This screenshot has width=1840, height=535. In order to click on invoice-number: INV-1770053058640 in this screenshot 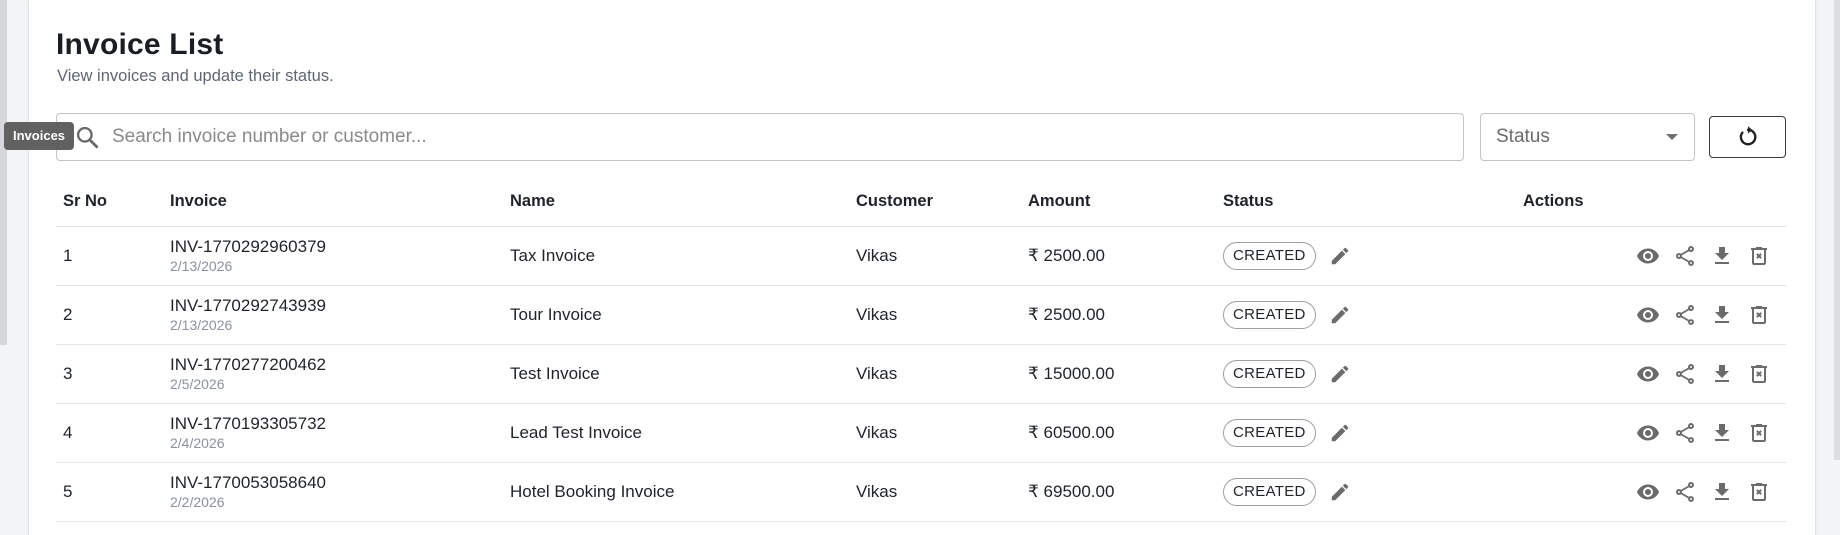, I will do `click(248, 482)`.